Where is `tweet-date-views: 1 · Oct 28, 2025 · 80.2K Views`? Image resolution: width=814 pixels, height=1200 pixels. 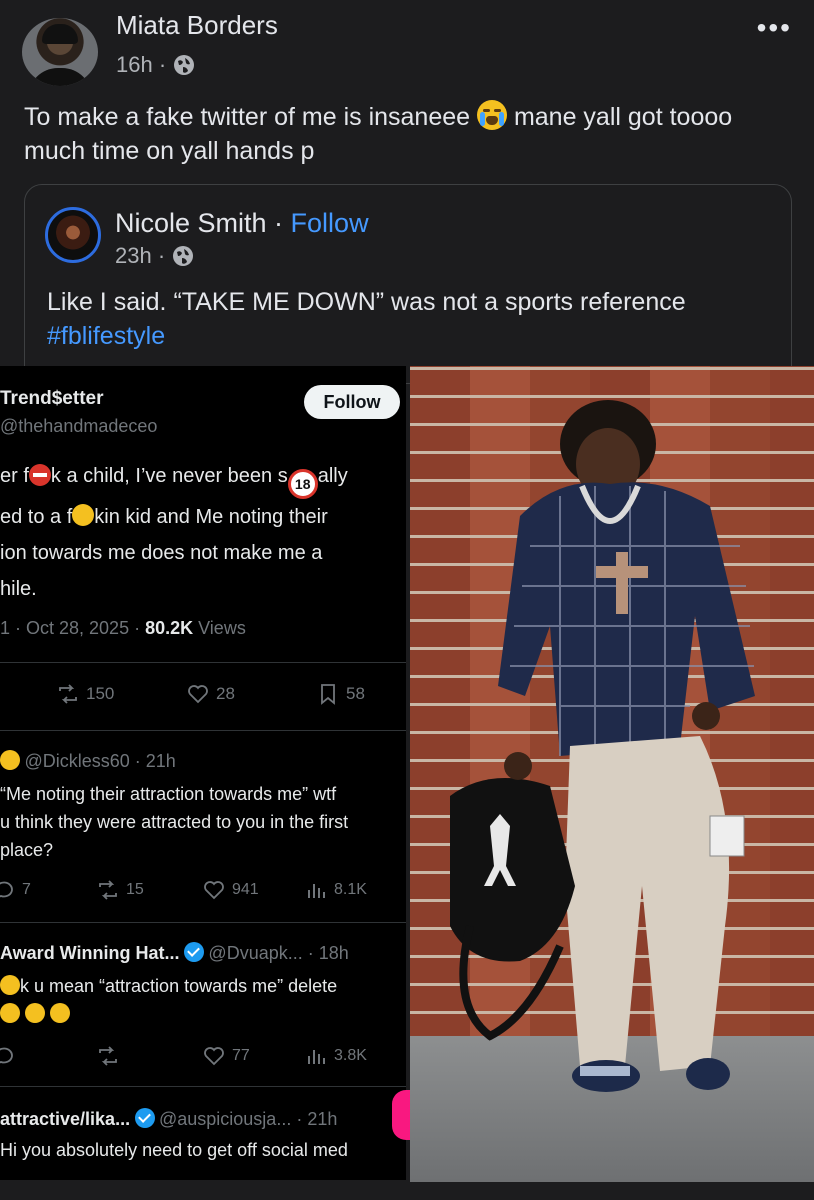 tweet-date-views: 1 · Oct 28, 2025 · 80.2K Views is located at coordinates (123, 628).